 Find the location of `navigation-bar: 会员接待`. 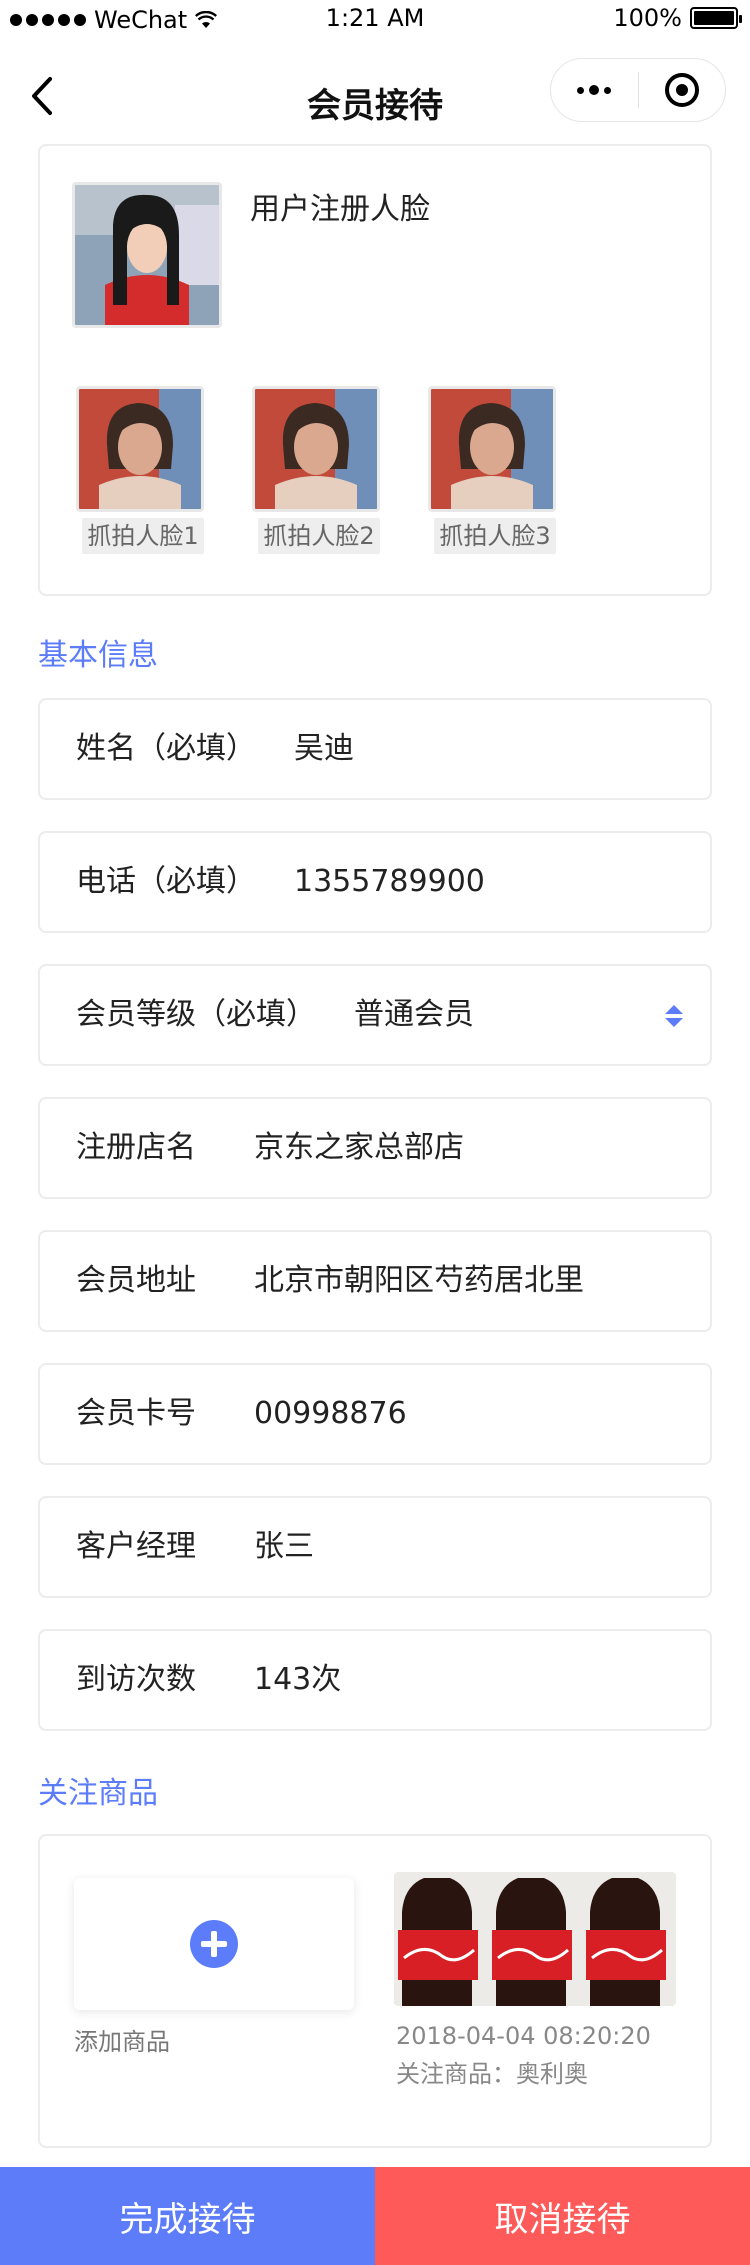

navigation-bar: 会员接待 is located at coordinates (375, 100).